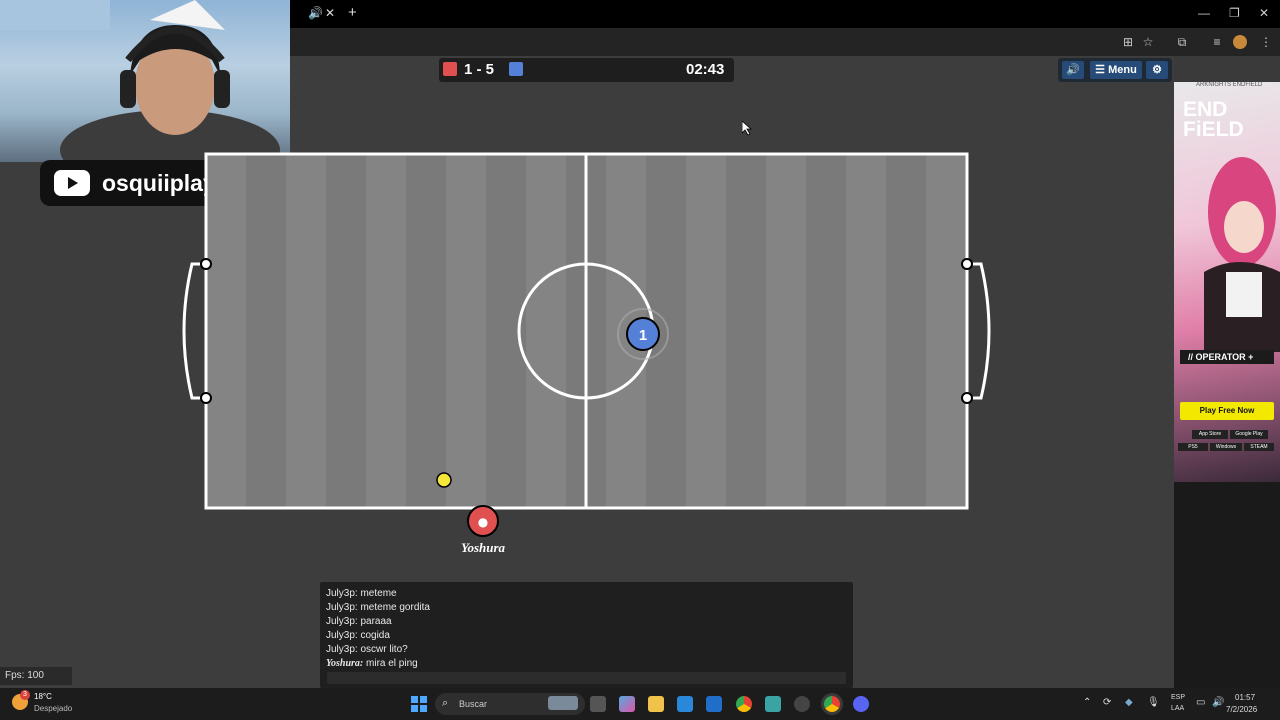 The image size is (1280, 720). Describe the element at coordinates (744, 704) in the screenshot. I see `chrome-icon` at that location.